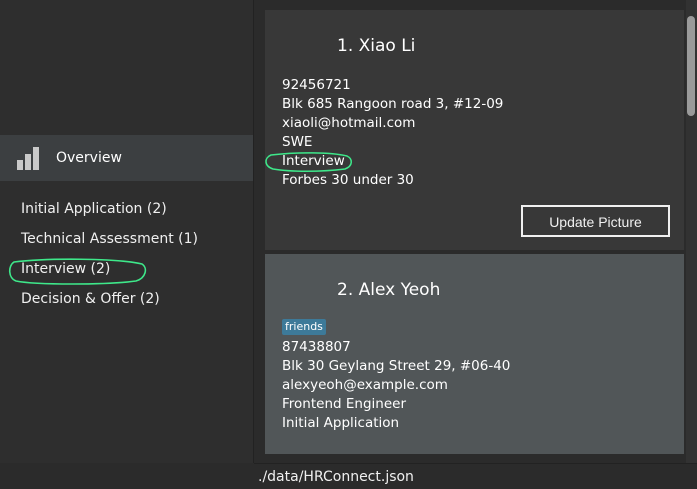 This screenshot has width=697, height=489. Describe the element at coordinates (29, 158) in the screenshot. I see `bar-chart-icon` at that location.